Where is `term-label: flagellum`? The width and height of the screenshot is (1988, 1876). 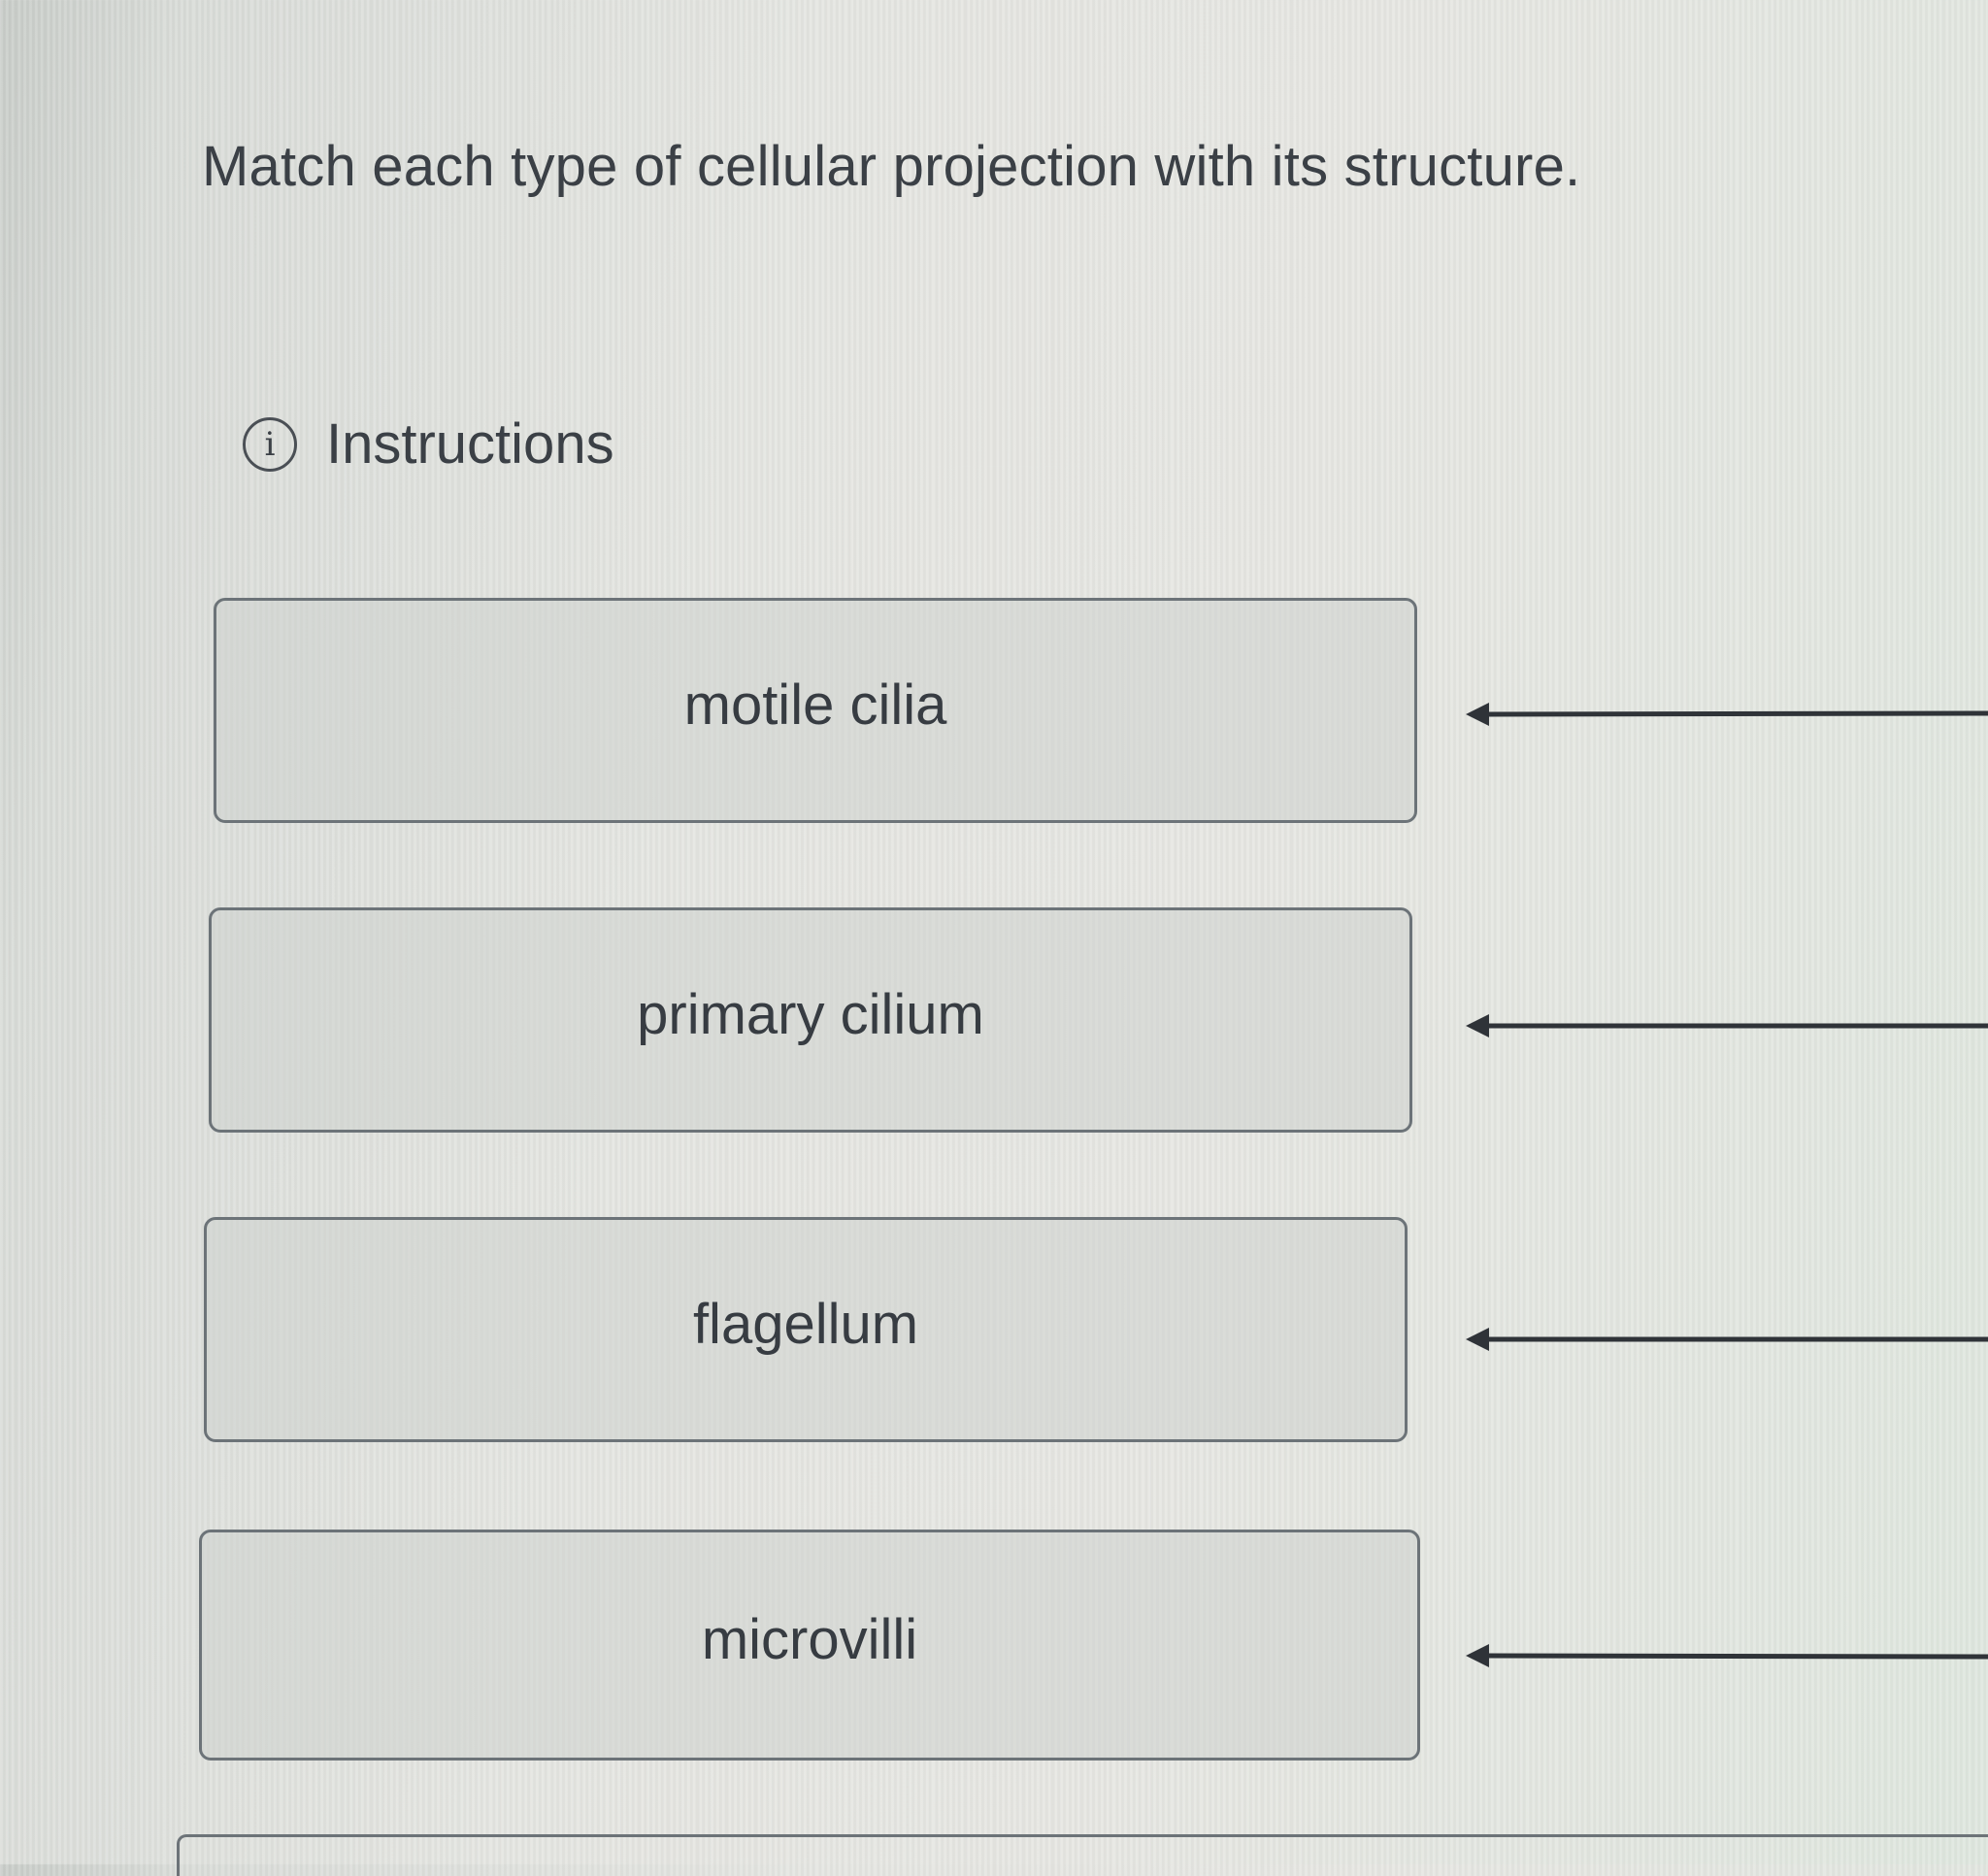 term-label: flagellum is located at coordinates (806, 1324).